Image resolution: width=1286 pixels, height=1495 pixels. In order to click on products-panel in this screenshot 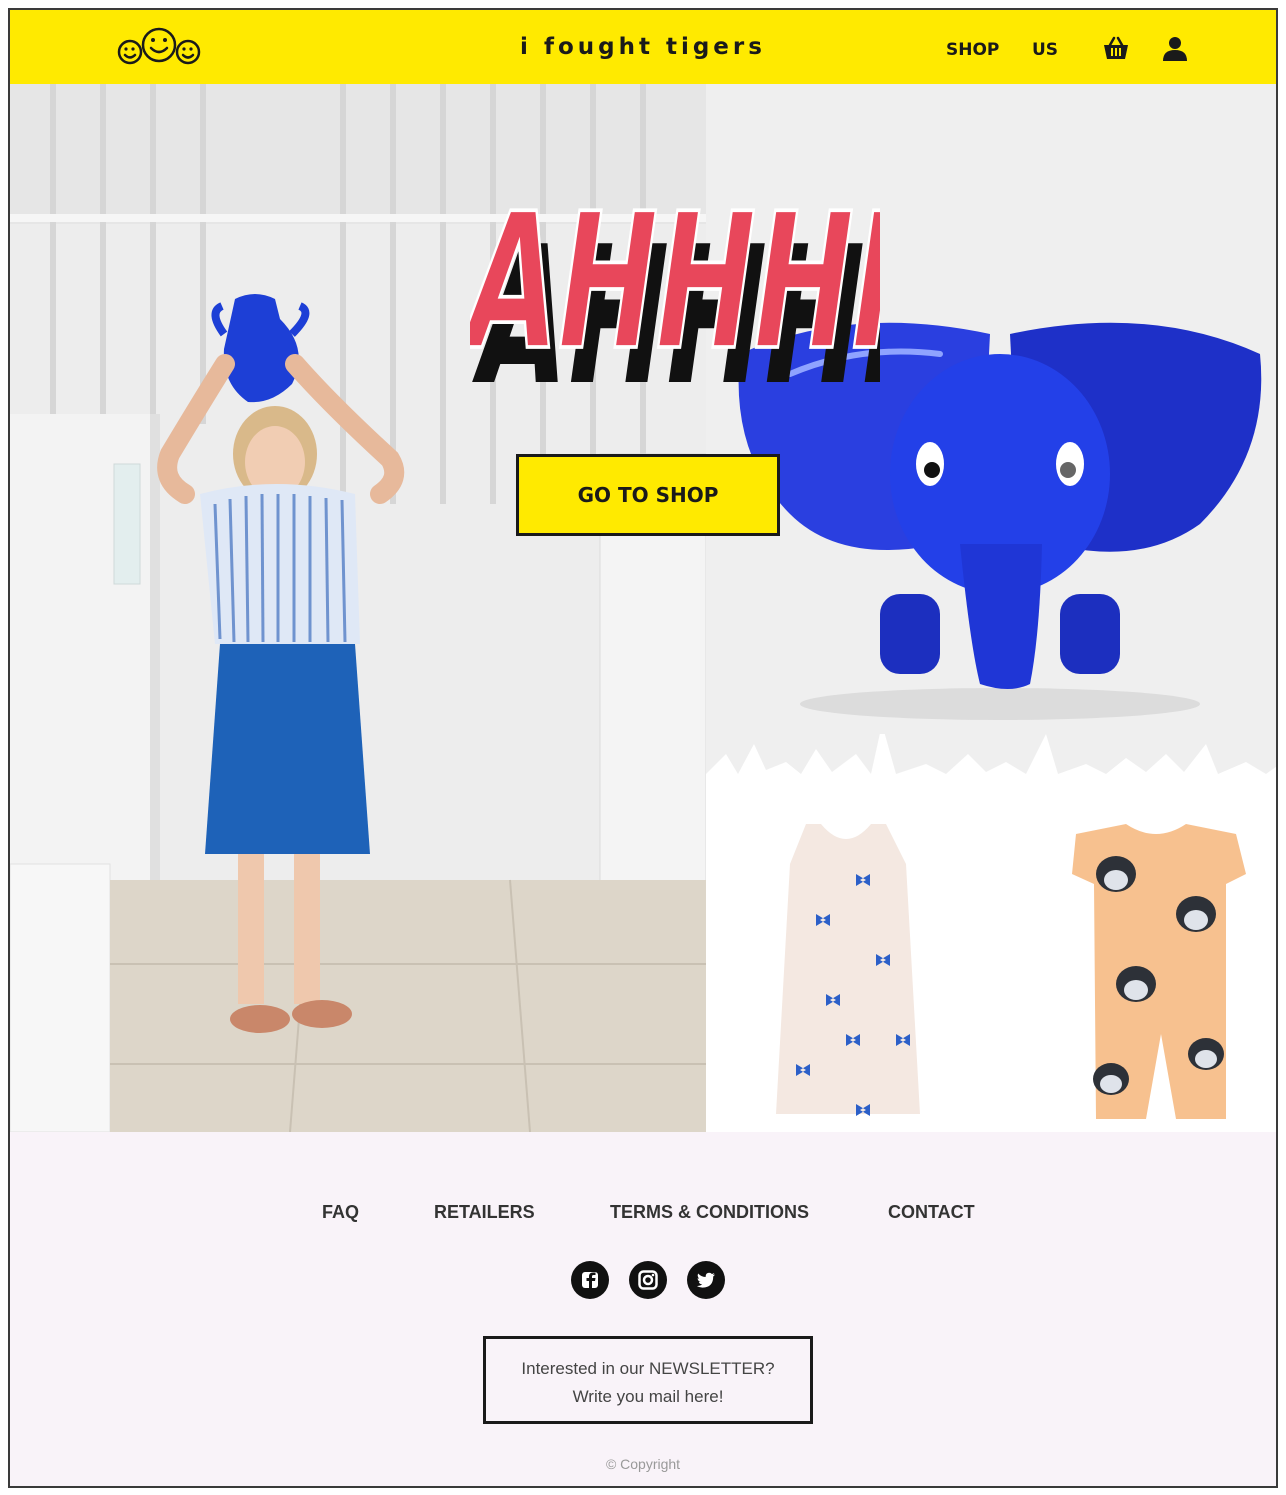, I will do `click(991, 933)`.